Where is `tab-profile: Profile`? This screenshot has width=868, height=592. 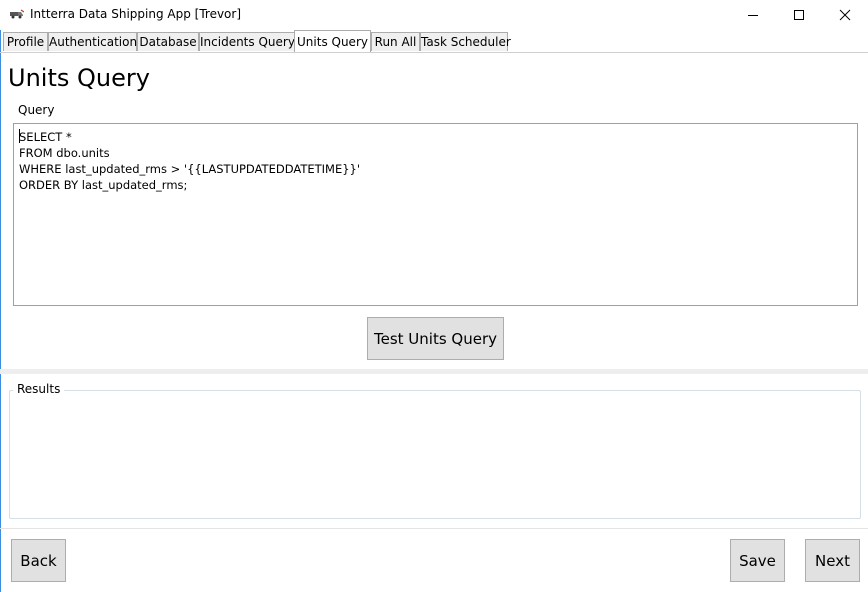
tab-profile: Profile is located at coordinates (25, 41).